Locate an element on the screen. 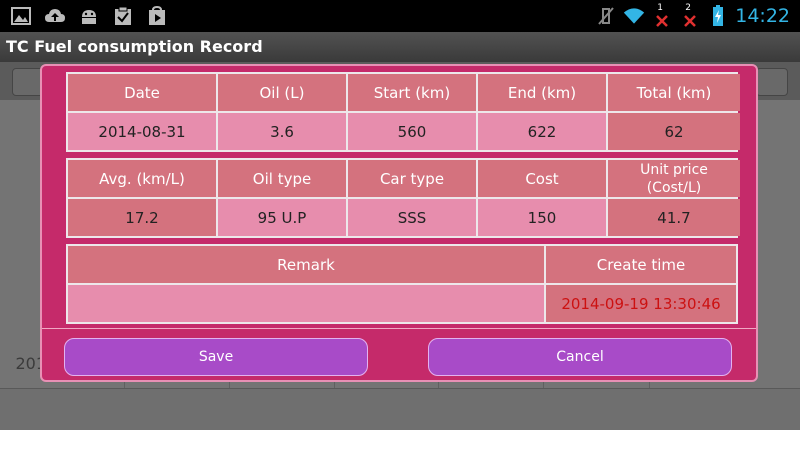 The image size is (800, 450). cancel-button: Cancel is located at coordinates (580, 357).